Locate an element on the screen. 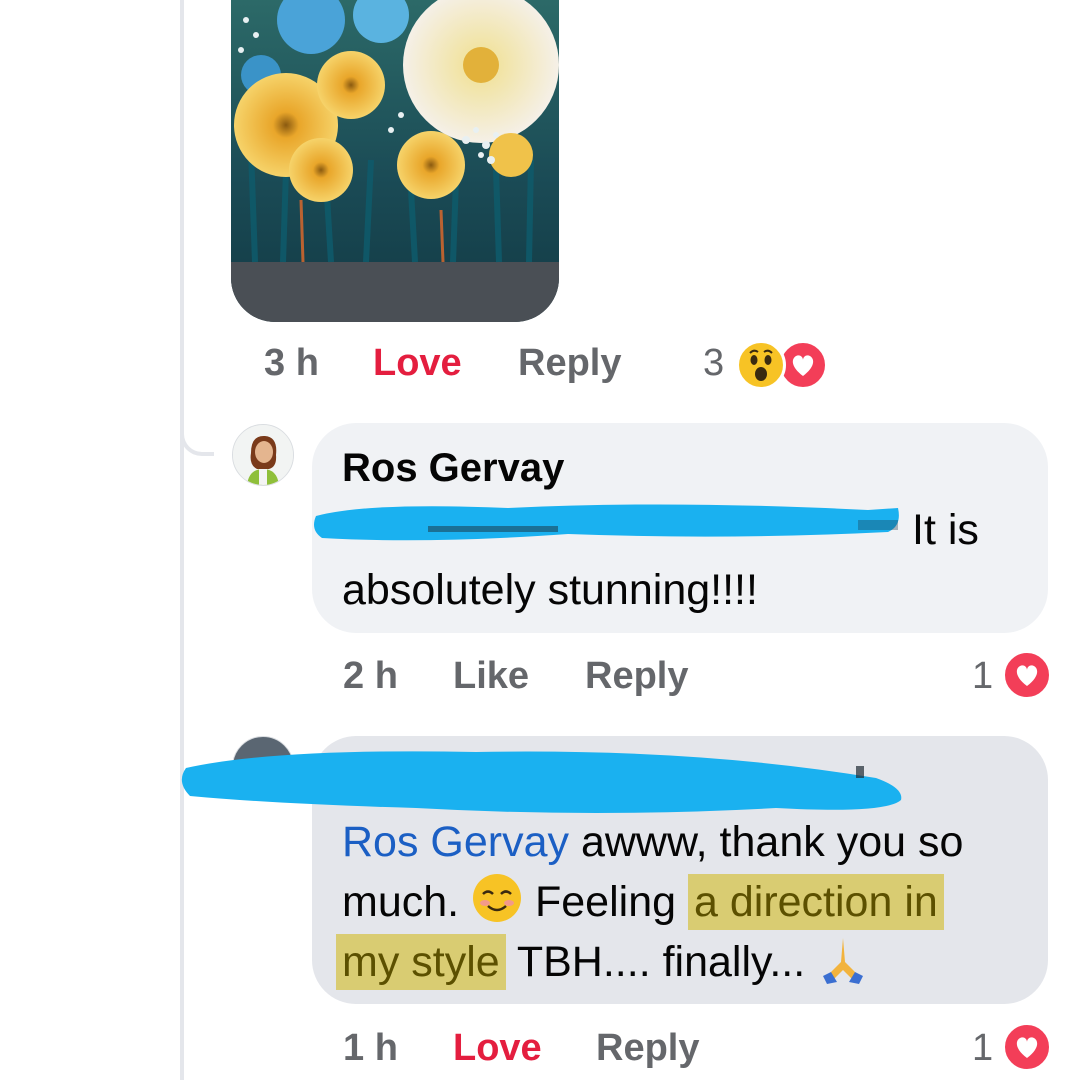  redaction-scribble is located at coordinates (606, 522).